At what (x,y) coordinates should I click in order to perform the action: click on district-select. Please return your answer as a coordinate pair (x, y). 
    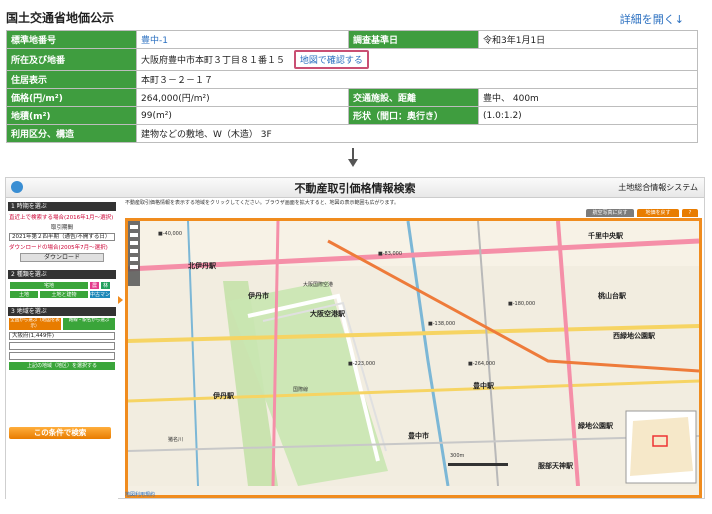
    Looking at the image, I should click on (62, 356).